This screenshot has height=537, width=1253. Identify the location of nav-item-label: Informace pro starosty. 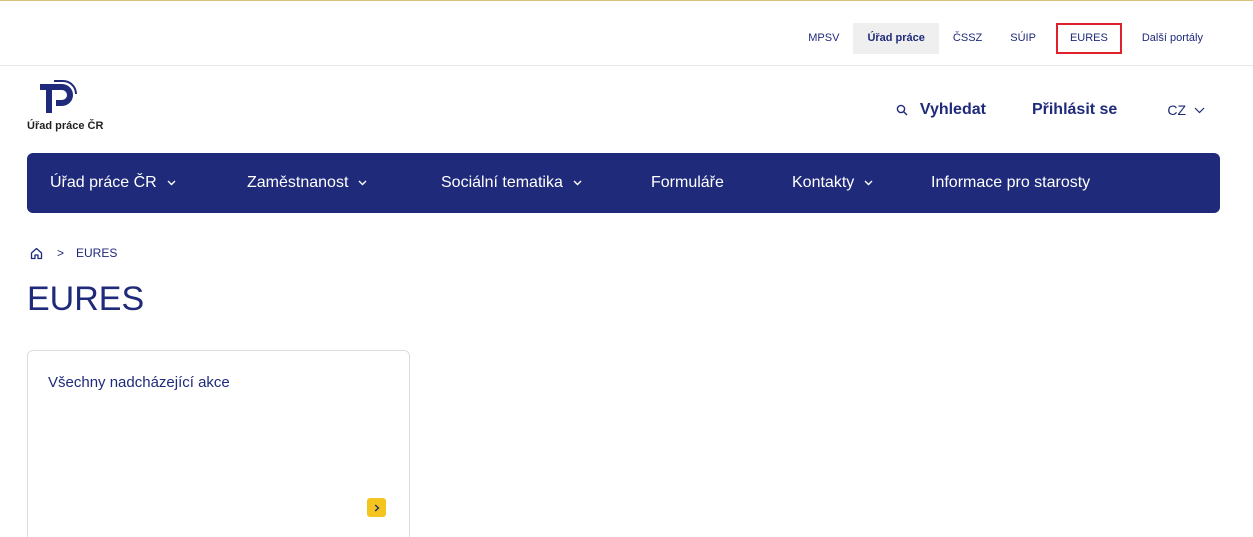
(1011, 182).